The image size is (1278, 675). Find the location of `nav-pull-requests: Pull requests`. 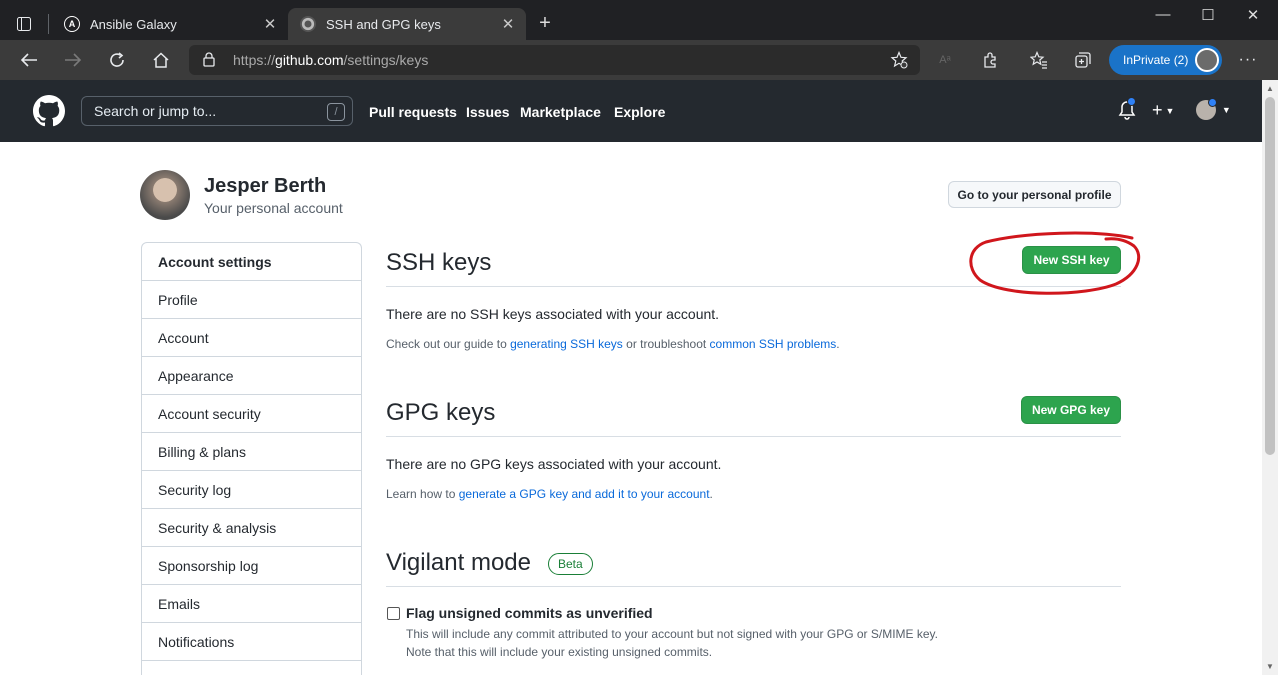

nav-pull-requests: Pull requests is located at coordinates (413, 112).